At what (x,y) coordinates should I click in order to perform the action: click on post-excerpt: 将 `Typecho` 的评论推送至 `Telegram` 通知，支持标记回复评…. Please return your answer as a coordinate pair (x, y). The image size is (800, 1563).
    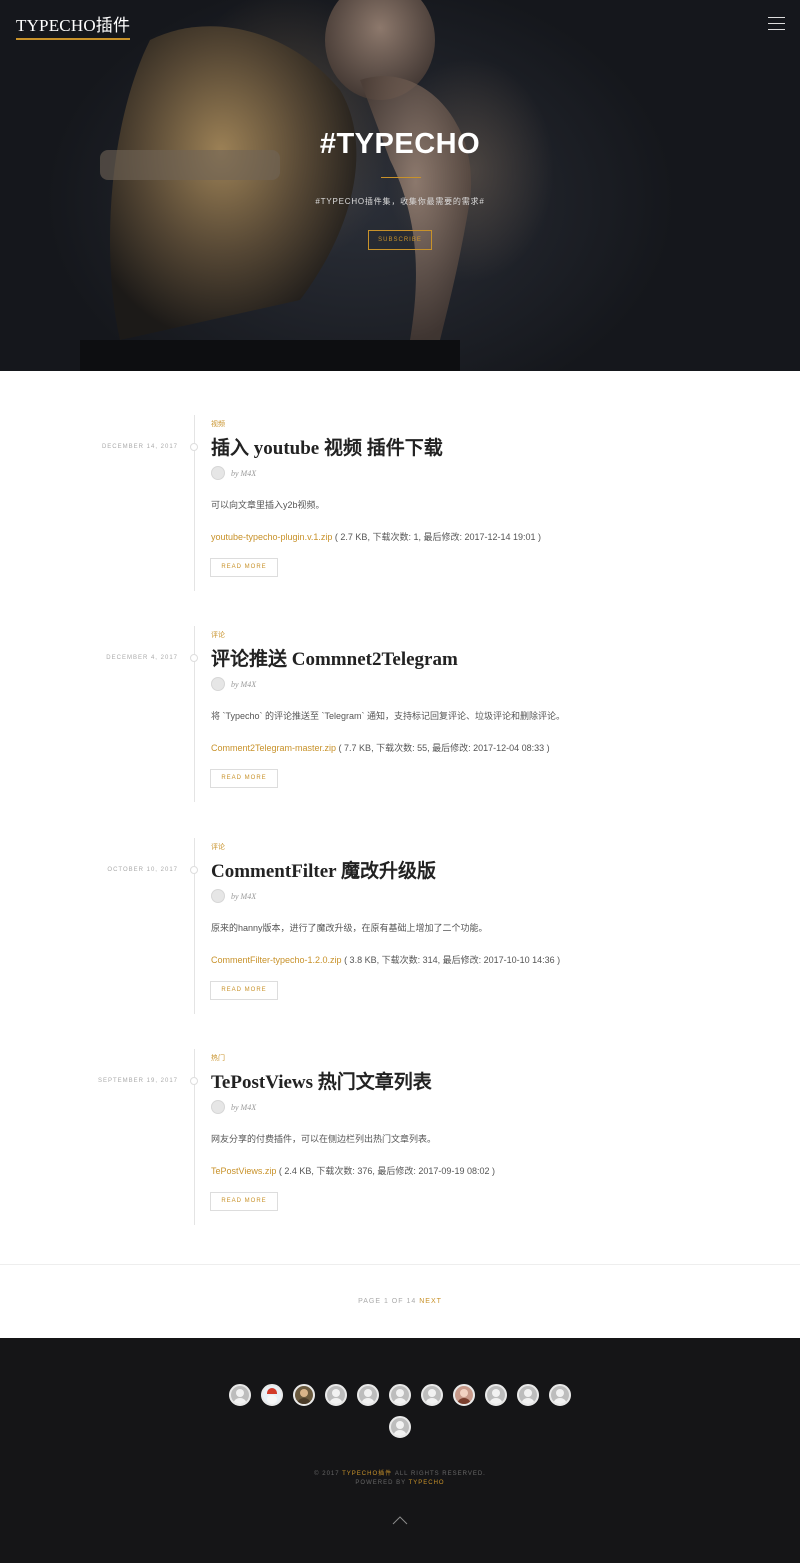
    Looking at the image, I should click on (388, 716).